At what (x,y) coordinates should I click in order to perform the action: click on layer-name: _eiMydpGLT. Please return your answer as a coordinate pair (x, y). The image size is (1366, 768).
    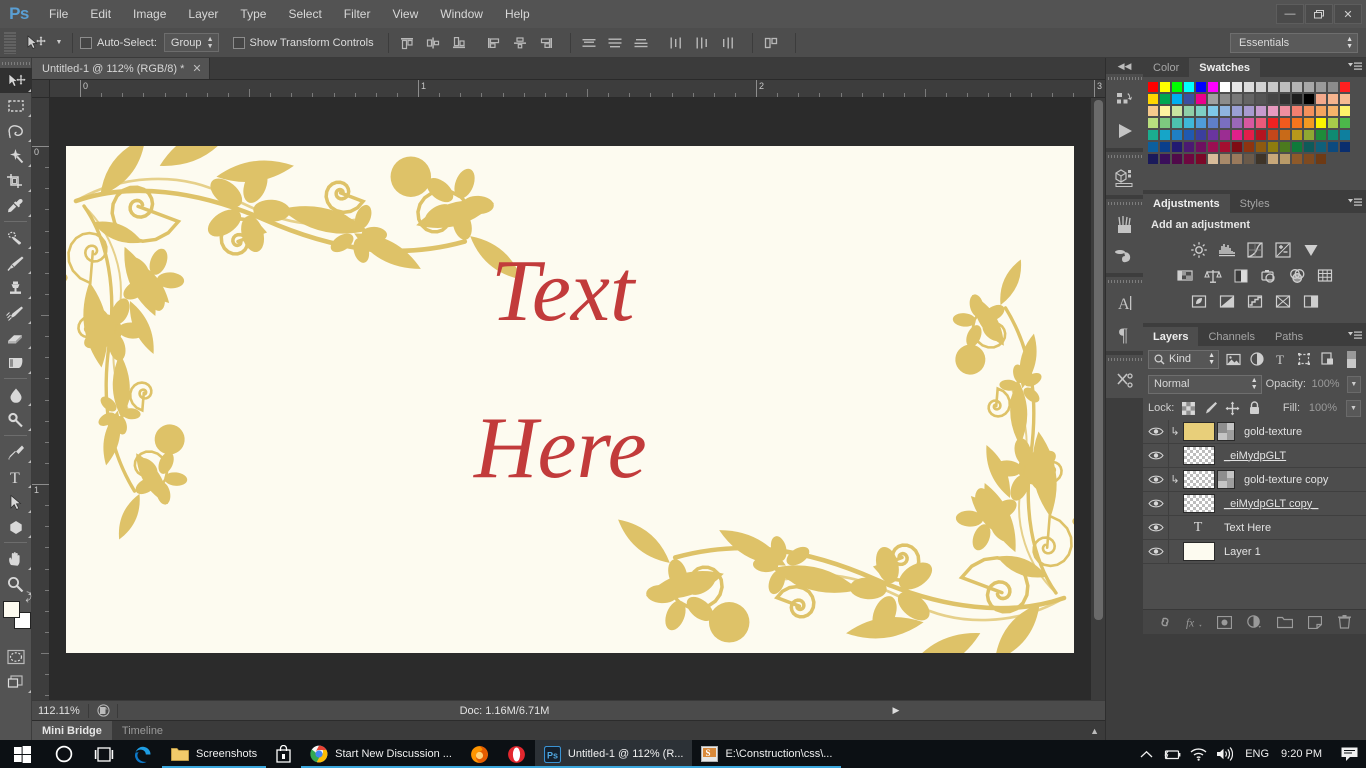
    Looking at the image, I should click on (1255, 456).